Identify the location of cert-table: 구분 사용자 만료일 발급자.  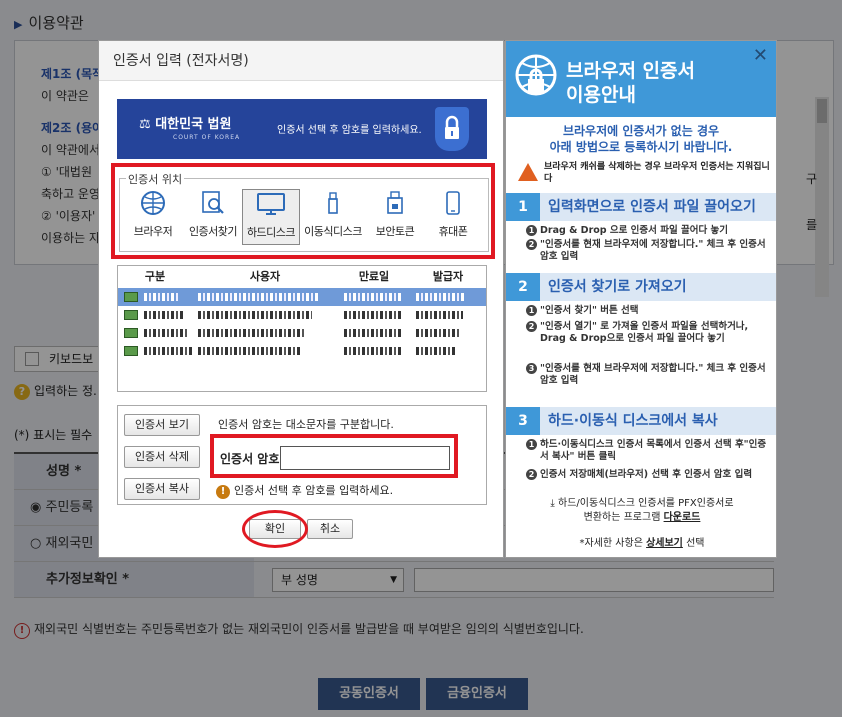
(302, 328).